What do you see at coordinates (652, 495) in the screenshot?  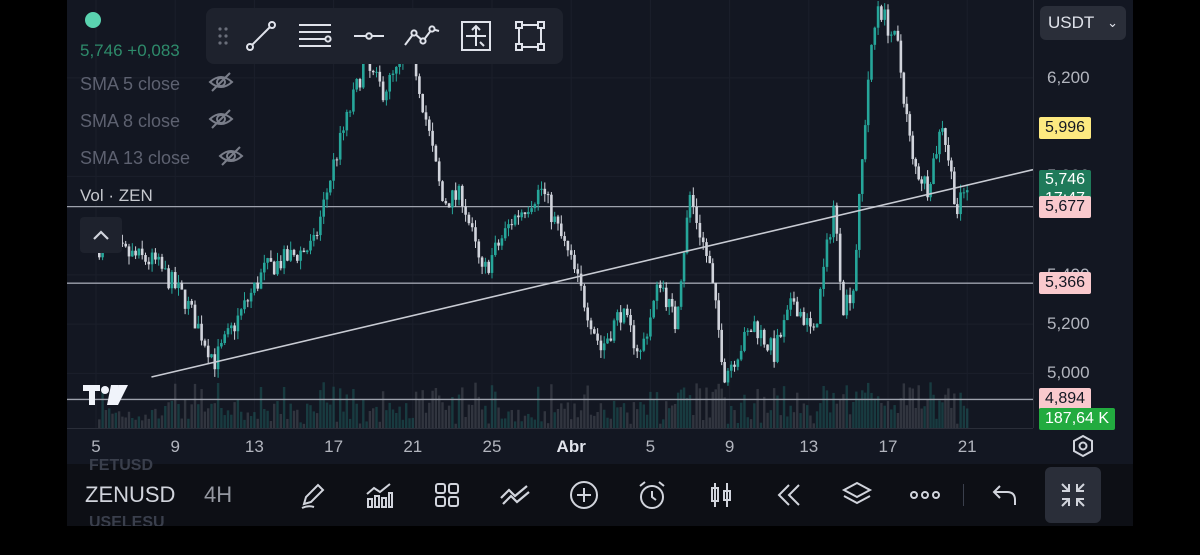 I see `alarm-clock-icon` at bounding box center [652, 495].